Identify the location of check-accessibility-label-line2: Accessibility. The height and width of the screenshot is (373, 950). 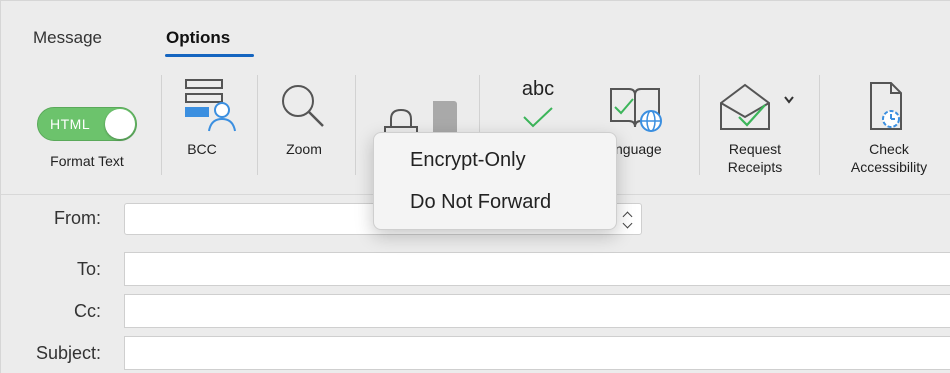
(889, 167).